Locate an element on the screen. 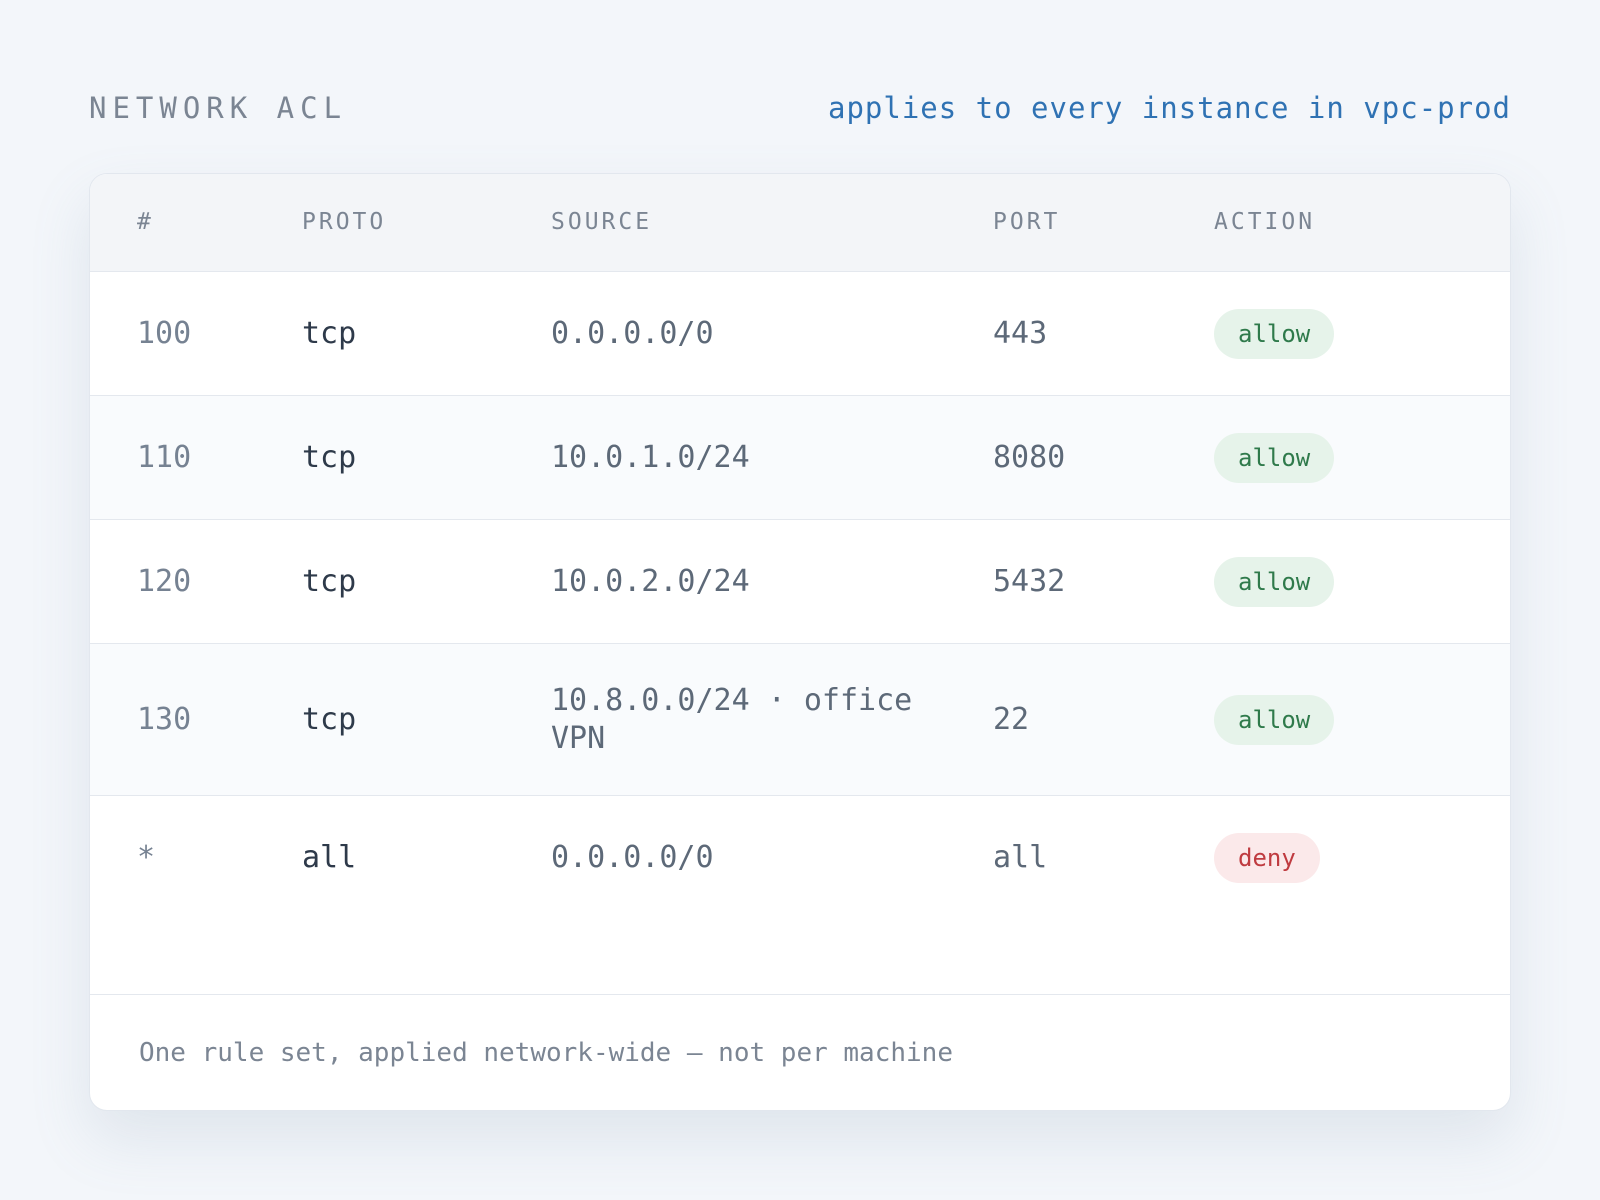 The width and height of the screenshot is (1600, 1200). table-row: 120 tcp 10.0.2.0/24 5432 allow is located at coordinates (800, 582).